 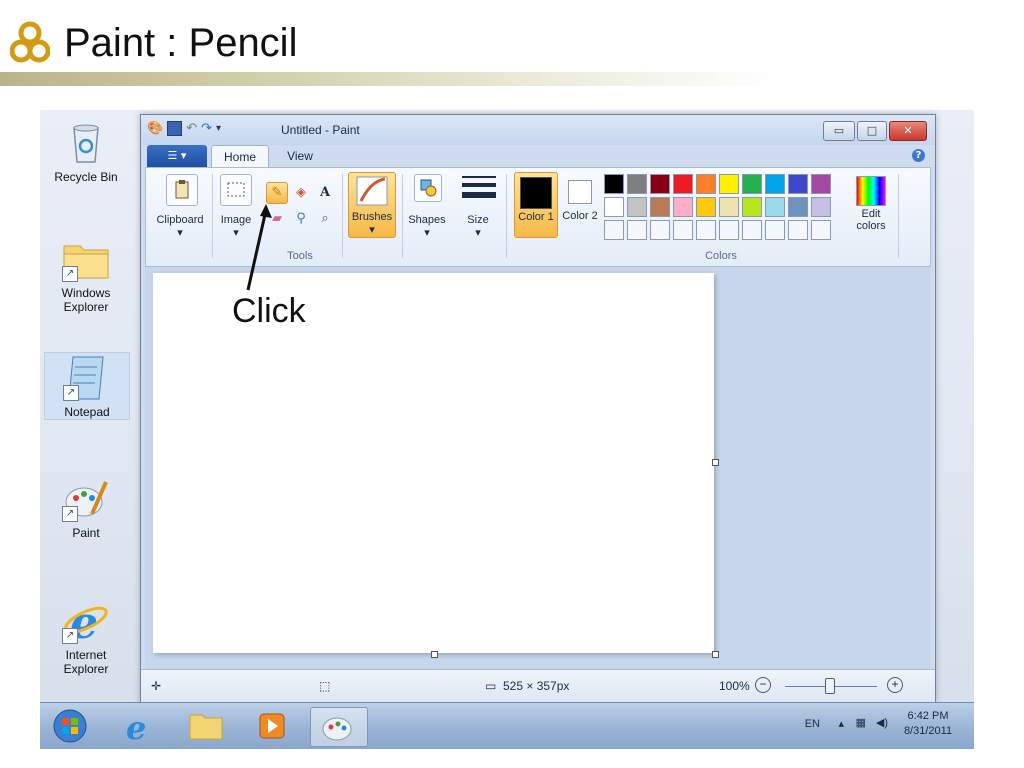 I want to click on brushes-button: Brushes ▾, so click(x=372, y=205).